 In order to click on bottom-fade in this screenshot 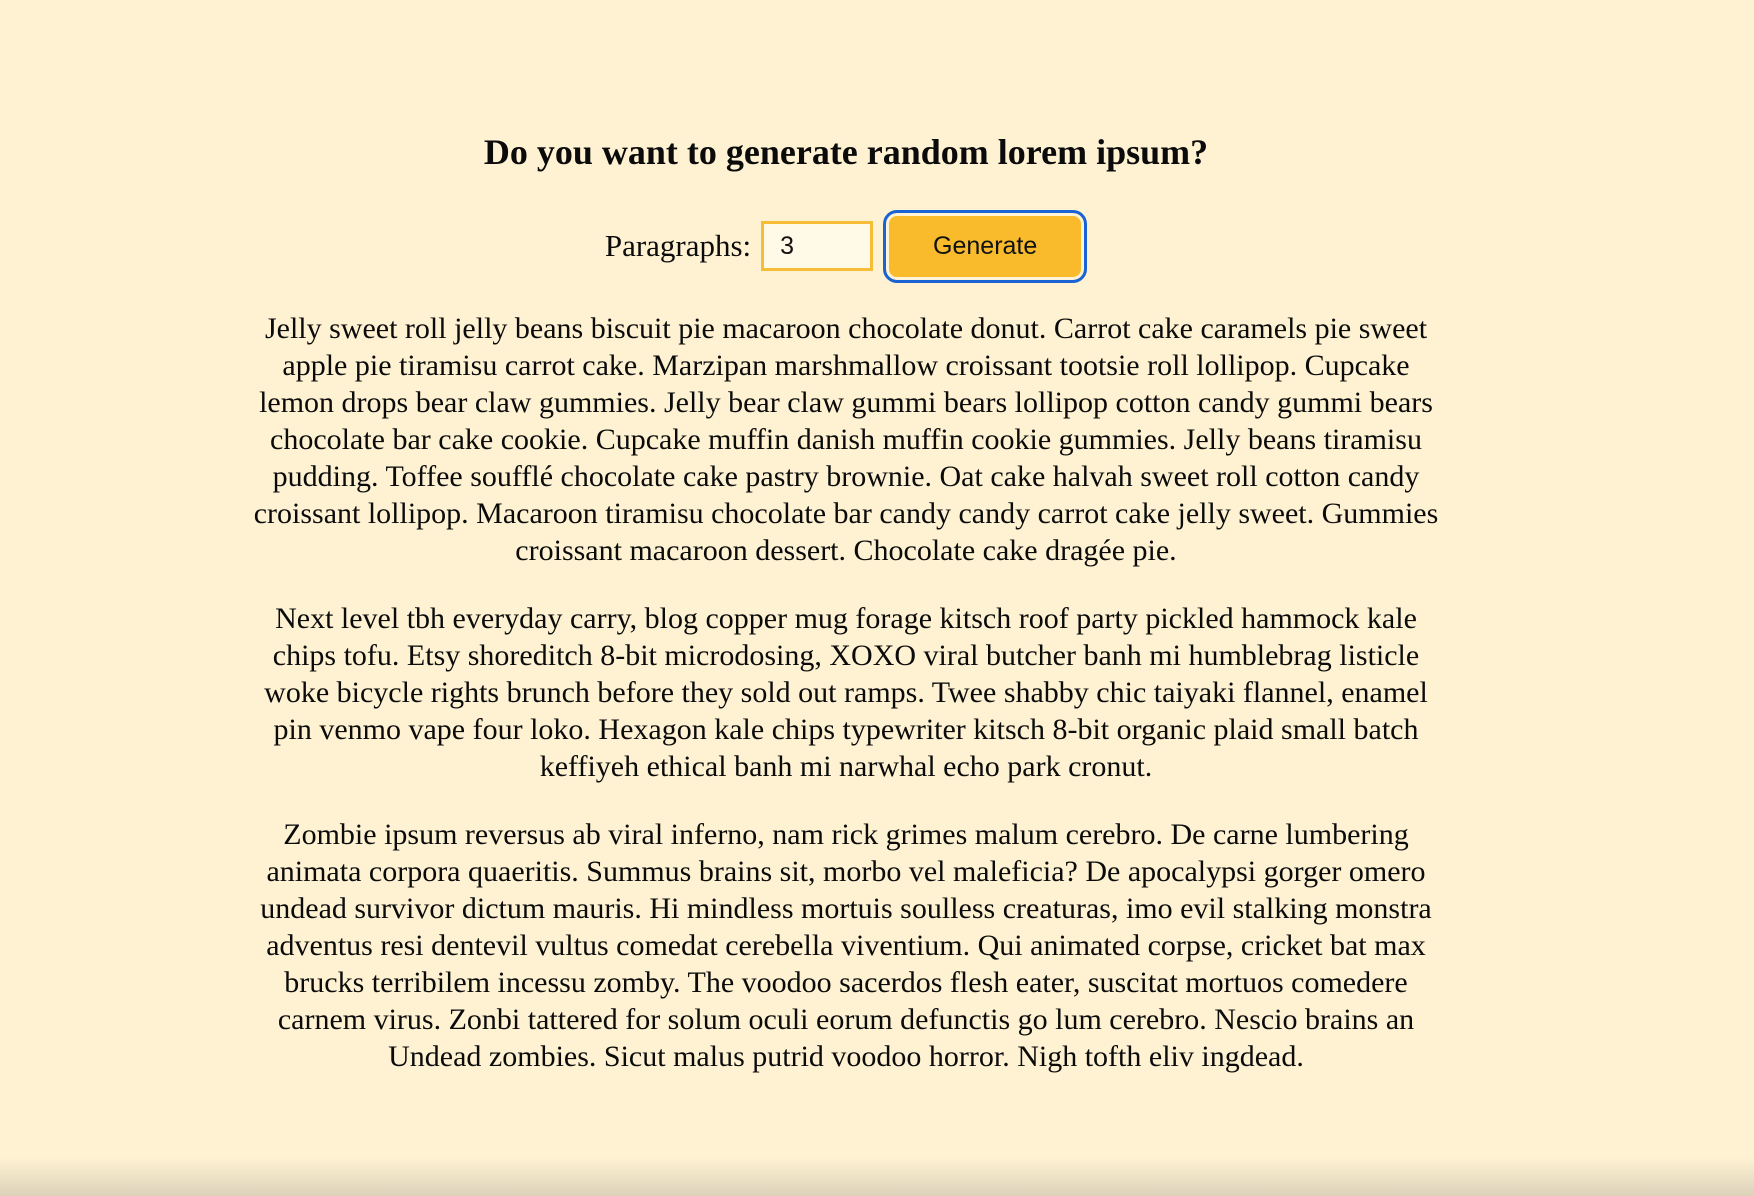, I will do `click(877, 1177)`.